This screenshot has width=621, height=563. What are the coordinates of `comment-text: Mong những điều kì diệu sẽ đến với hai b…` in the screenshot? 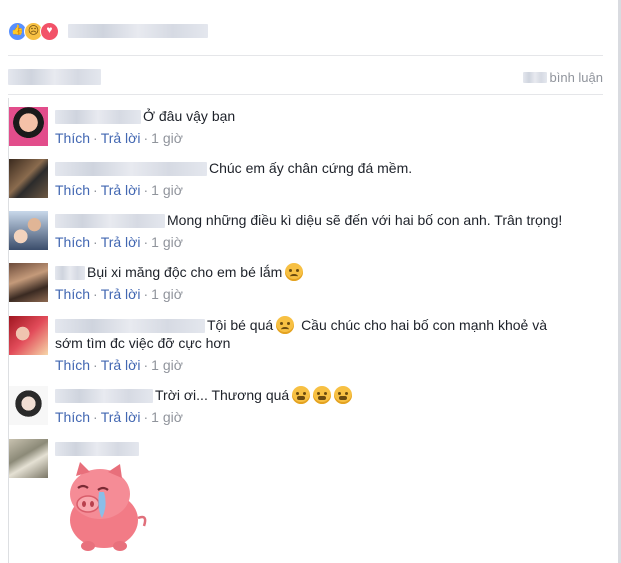 It's located at (365, 220).